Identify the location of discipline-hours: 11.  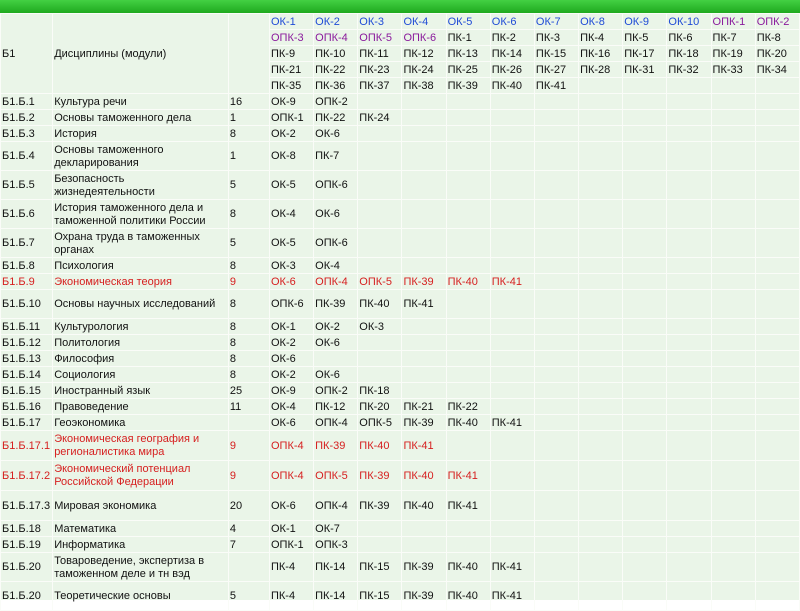
(248, 406).